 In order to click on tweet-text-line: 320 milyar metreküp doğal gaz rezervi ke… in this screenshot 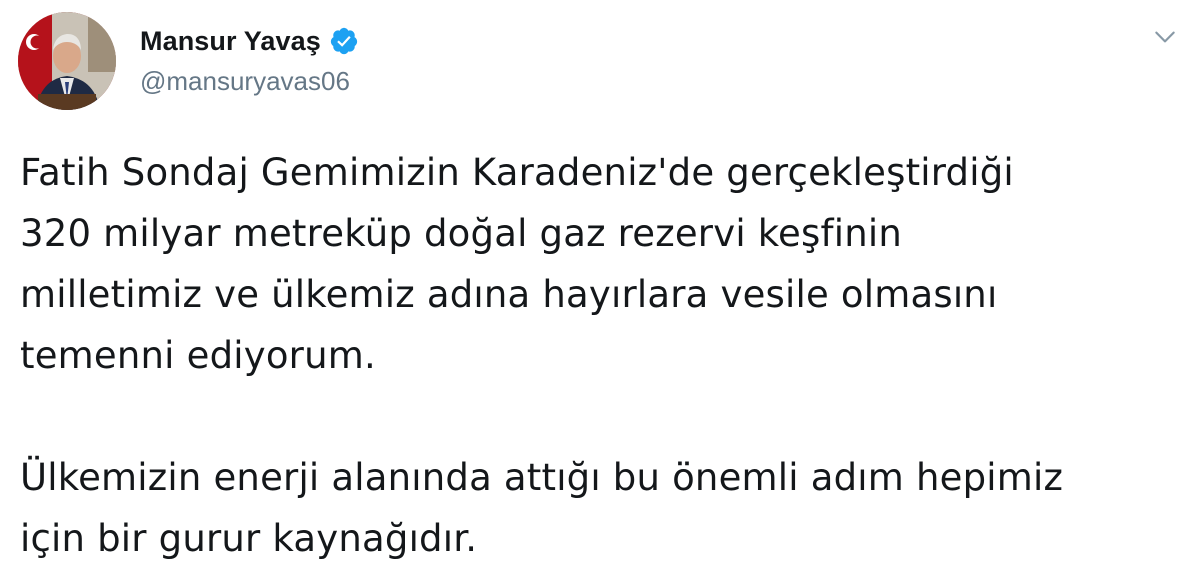, I will do `click(461, 233)`.